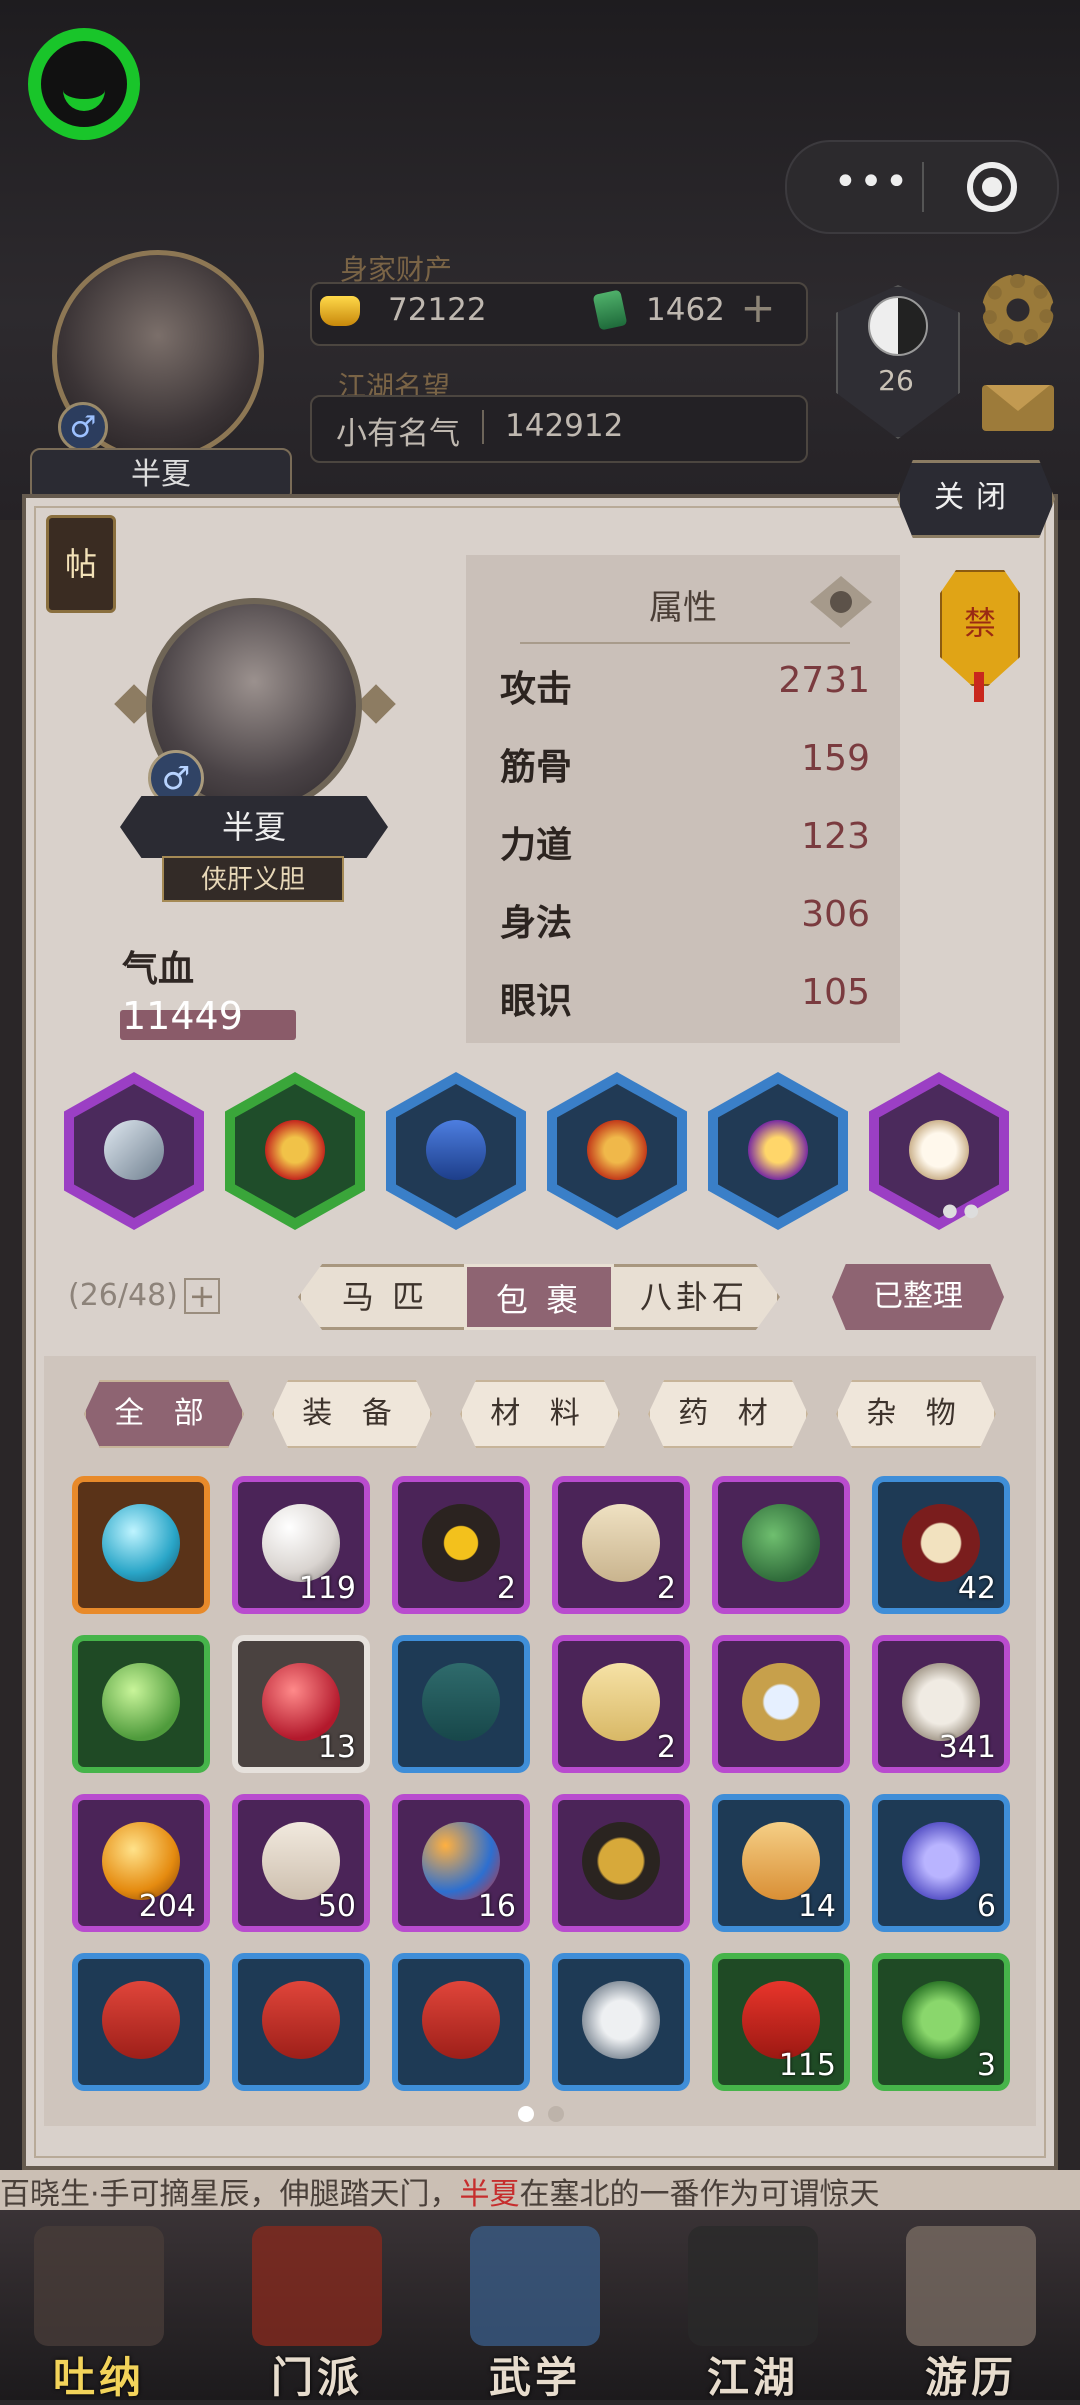  Describe the element at coordinates (340, 311) in the screenshot. I see `gold-ingot-icon` at that location.